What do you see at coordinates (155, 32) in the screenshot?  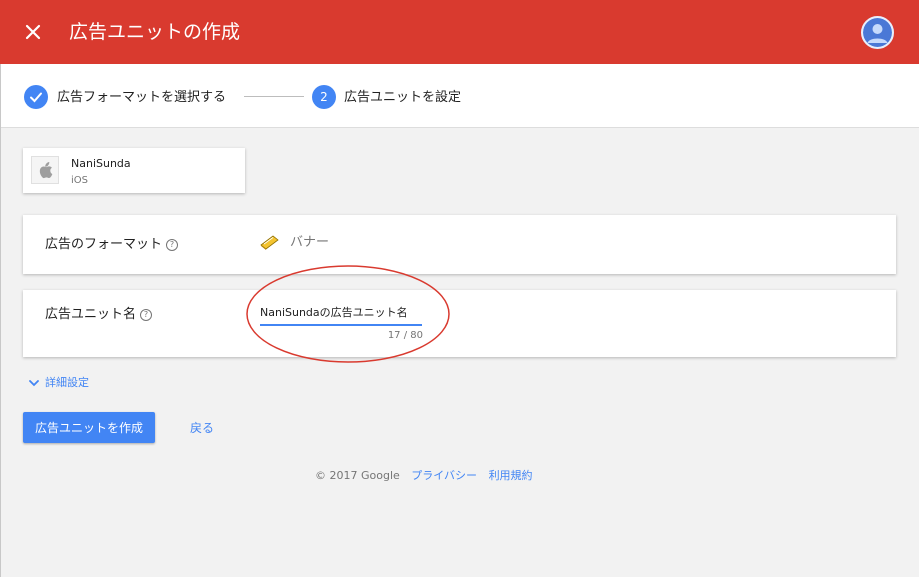 I see `page-title: 広告ユニットの作成` at bounding box center [155, 32].